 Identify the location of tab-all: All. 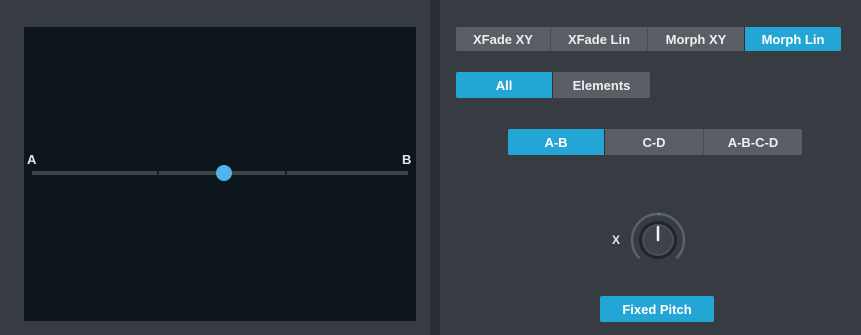
(504, 85).